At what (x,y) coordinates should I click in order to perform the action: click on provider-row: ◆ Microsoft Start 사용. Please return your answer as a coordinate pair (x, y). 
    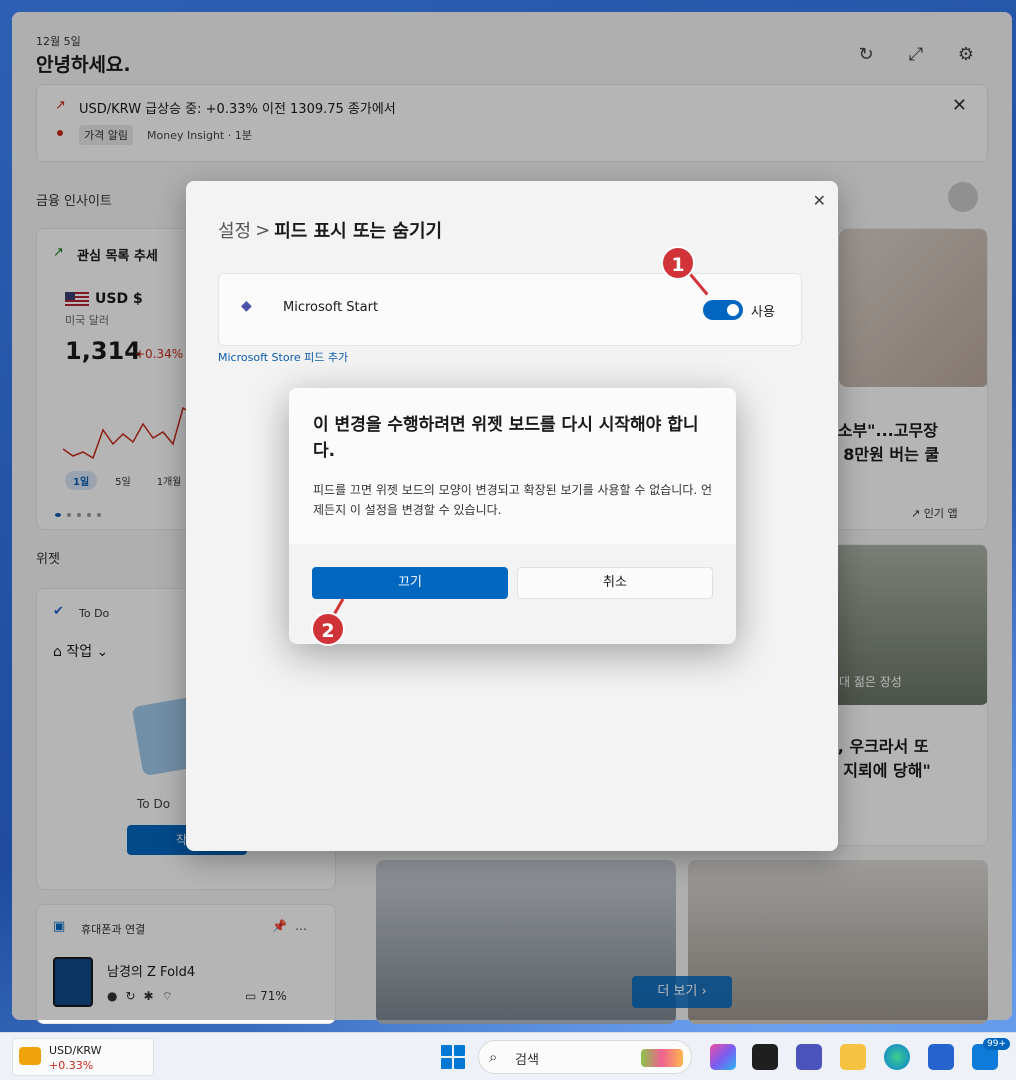
    Looking at the image, I should click on (510, 309).